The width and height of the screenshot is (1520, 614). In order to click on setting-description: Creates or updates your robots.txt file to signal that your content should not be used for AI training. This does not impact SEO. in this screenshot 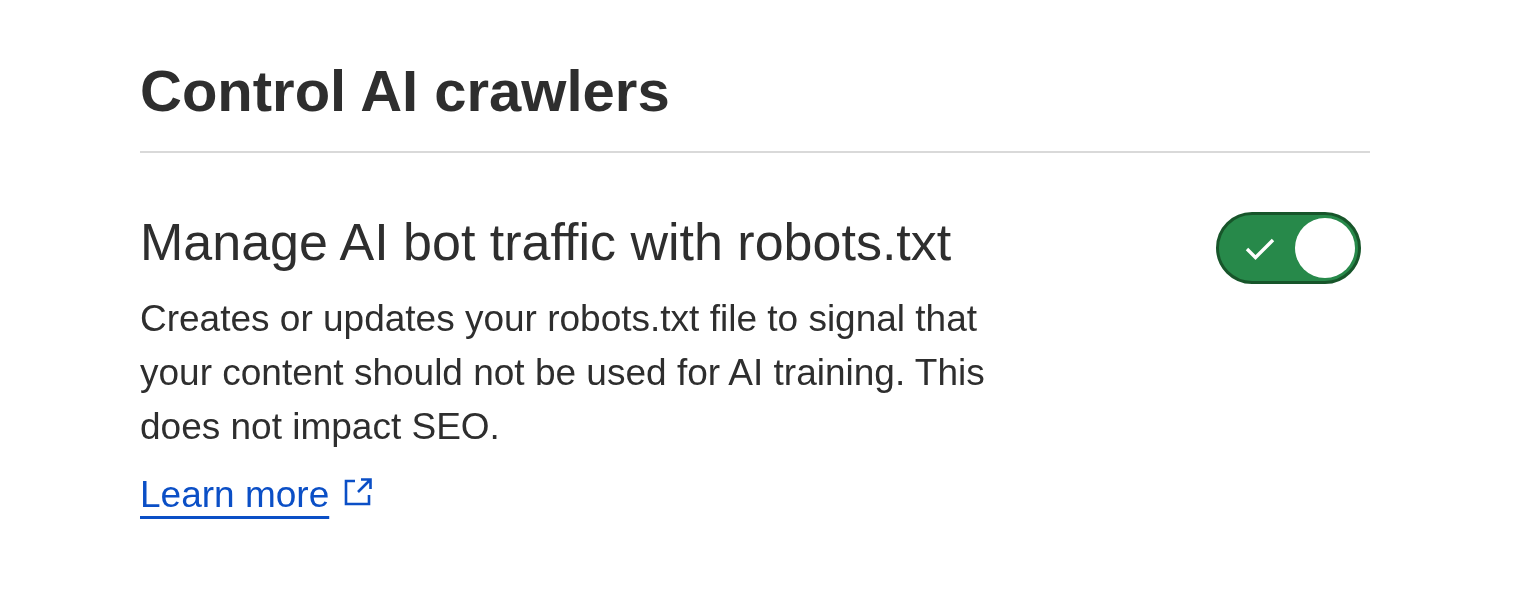, I will do `click(563, 373)`.